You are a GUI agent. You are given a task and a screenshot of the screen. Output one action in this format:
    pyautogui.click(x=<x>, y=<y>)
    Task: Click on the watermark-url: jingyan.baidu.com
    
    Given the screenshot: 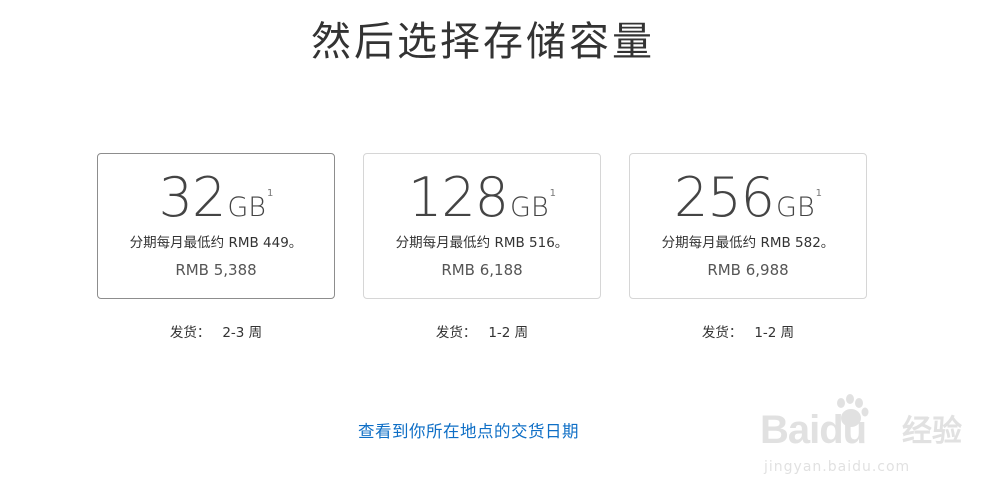 What is the action you would take?
    pyautogui.click(x=837, y=467)
    